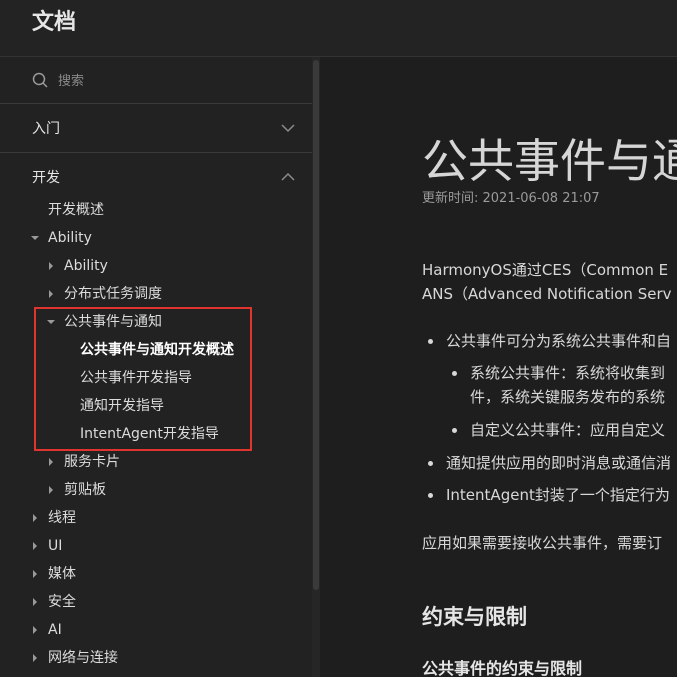 Image resolution: width=677 pixels, height=677 pixels. I want to click on bullet-item: 通知提供应用的即时消息或通信消, so click(559, 463).